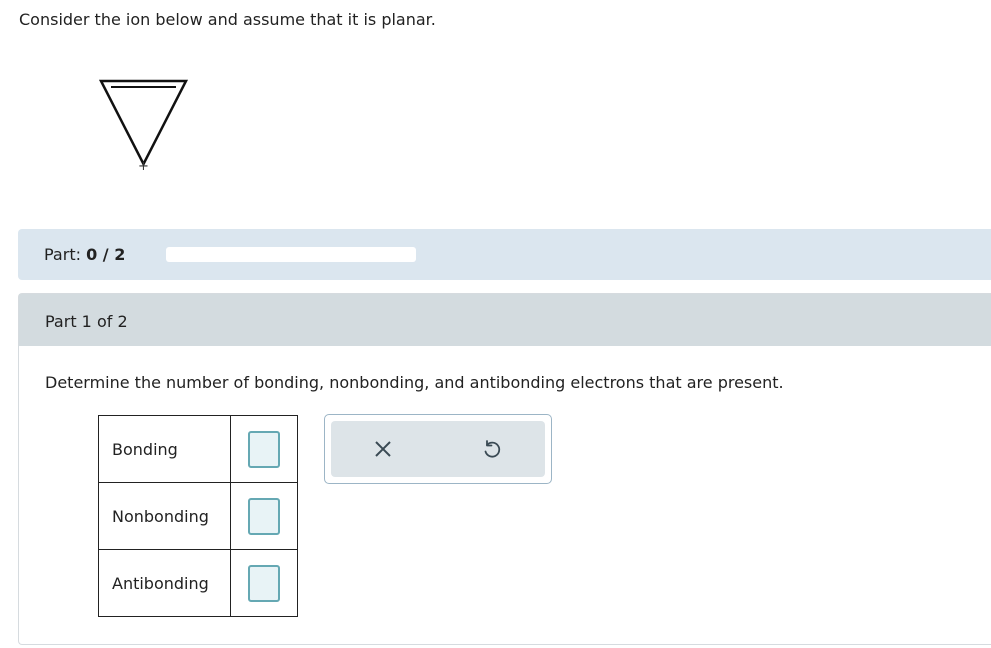 The width and height of the screenshot is (991, 648). Describe the element at coordinates (143, 166) in the screenshot. I see `charge-label: +` at that location.